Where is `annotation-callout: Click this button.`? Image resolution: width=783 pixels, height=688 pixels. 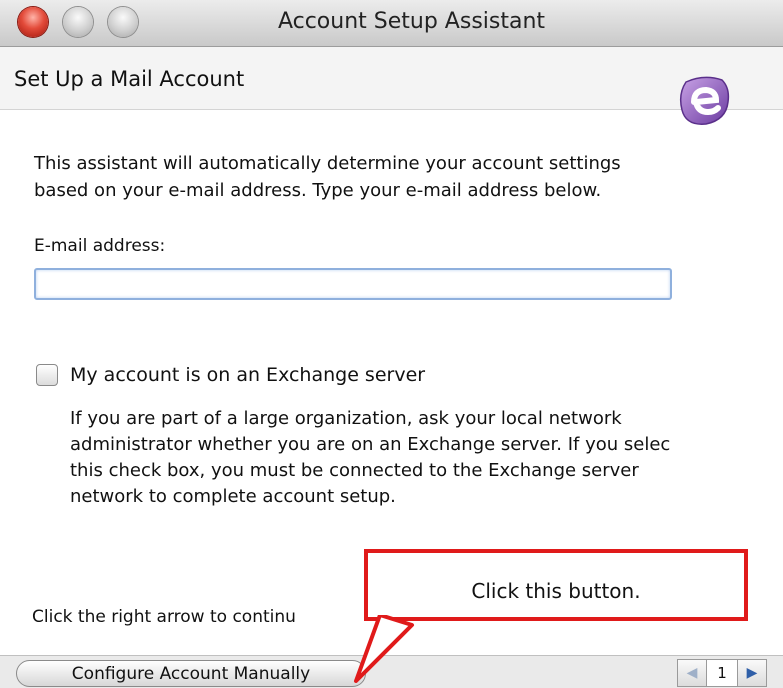 annotation-callout: Click this button. is located at coordinates (556, 585).